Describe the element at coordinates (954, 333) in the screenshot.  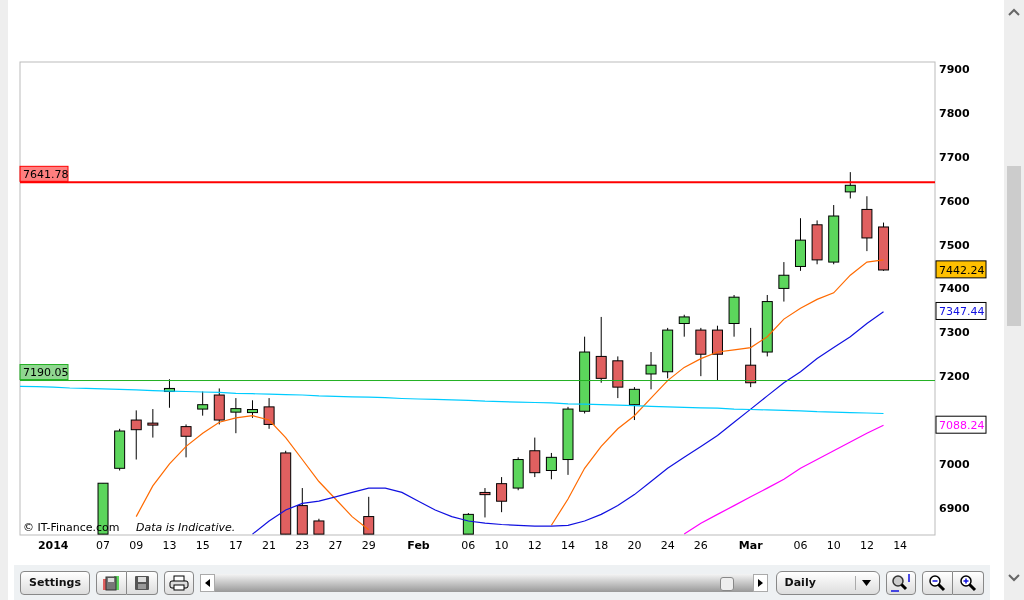
I see `y-axis-label: 7300` at that location.